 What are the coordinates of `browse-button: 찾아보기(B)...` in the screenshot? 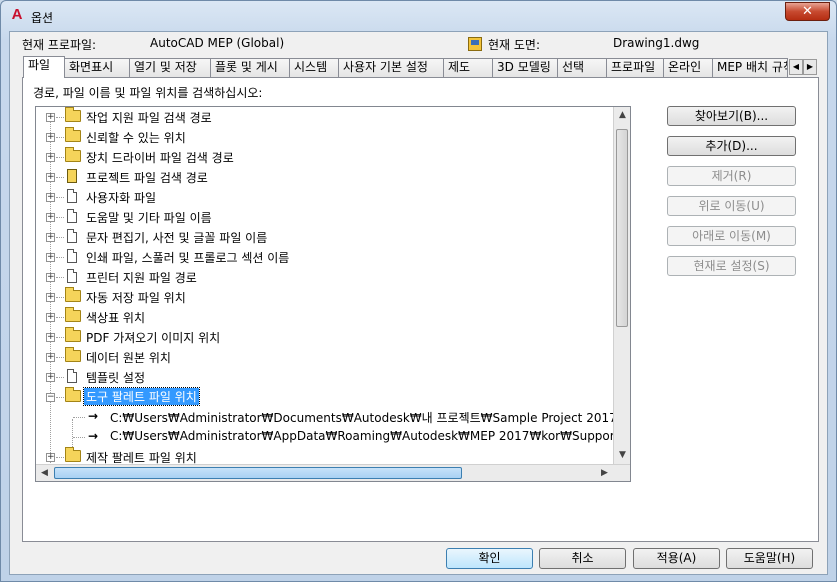 It's located at (731, 116).